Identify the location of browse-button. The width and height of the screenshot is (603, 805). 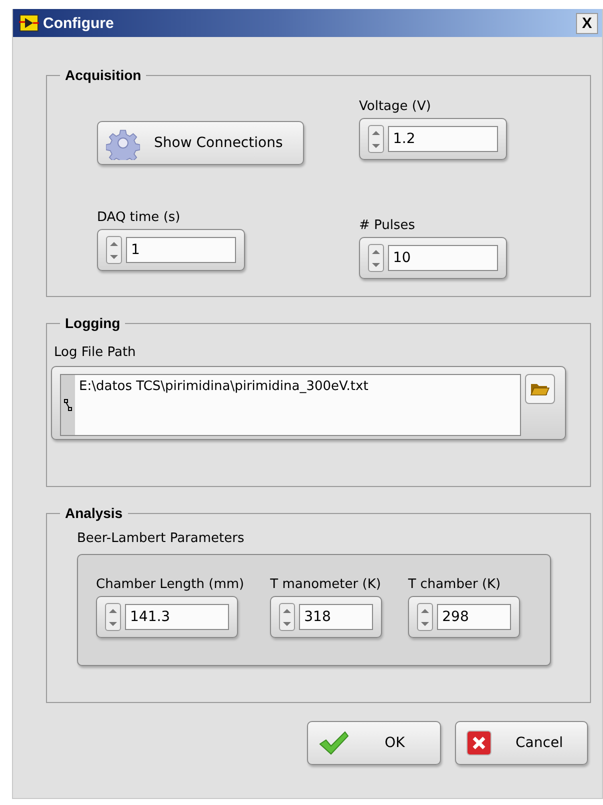
(540, 389).